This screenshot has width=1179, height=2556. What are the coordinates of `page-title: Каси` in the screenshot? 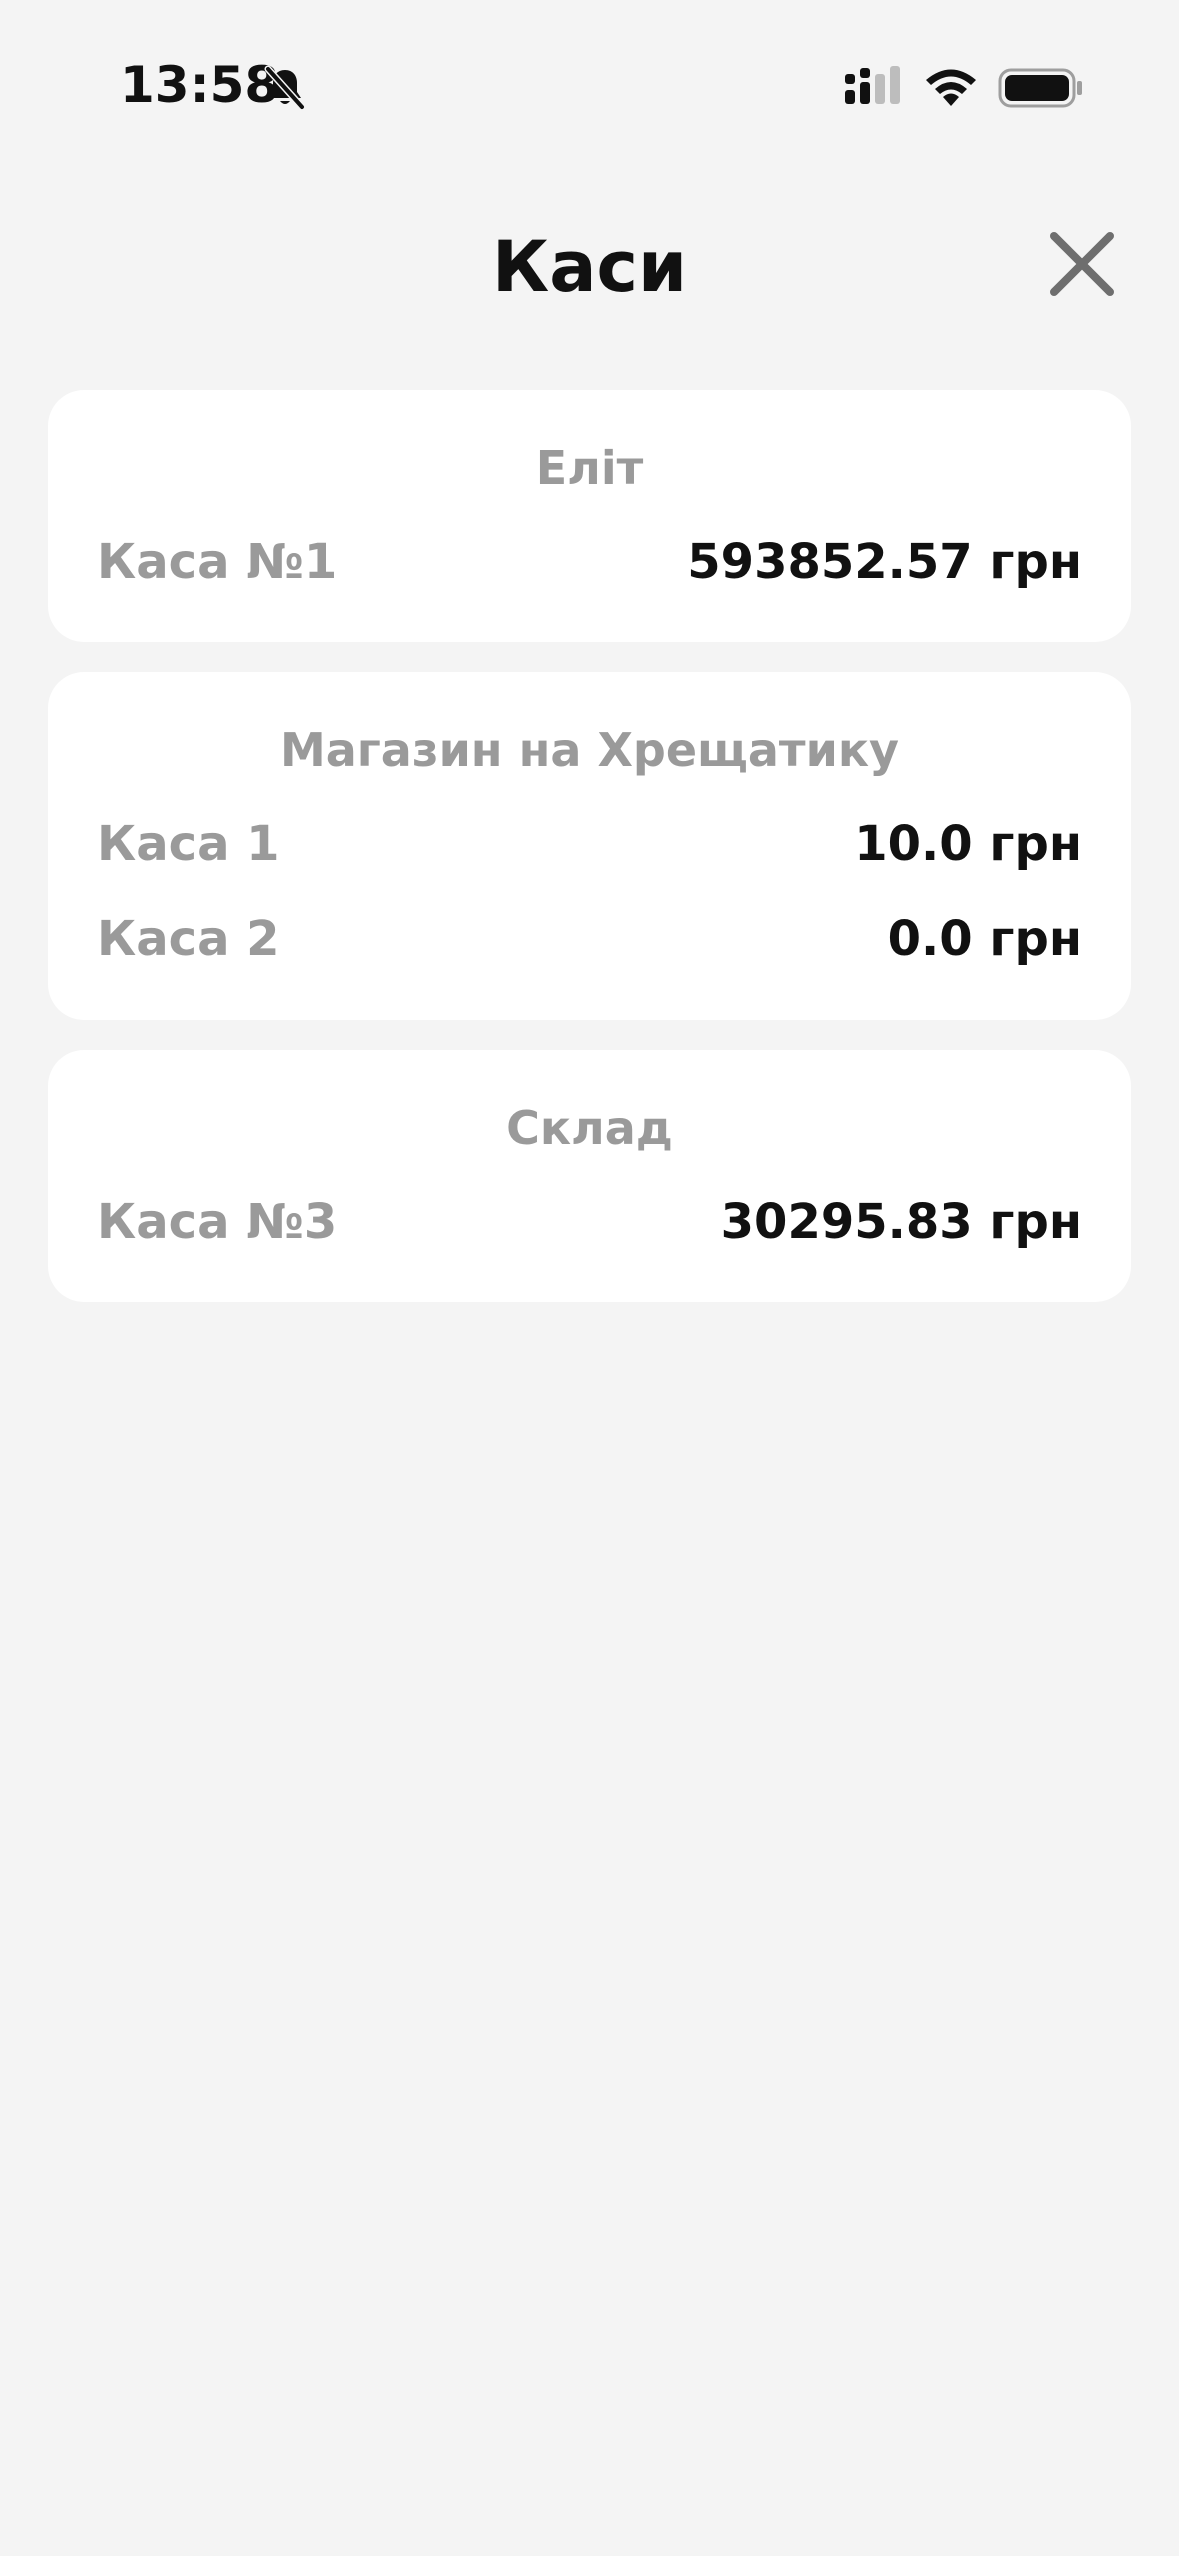 It's located at (589, 267).